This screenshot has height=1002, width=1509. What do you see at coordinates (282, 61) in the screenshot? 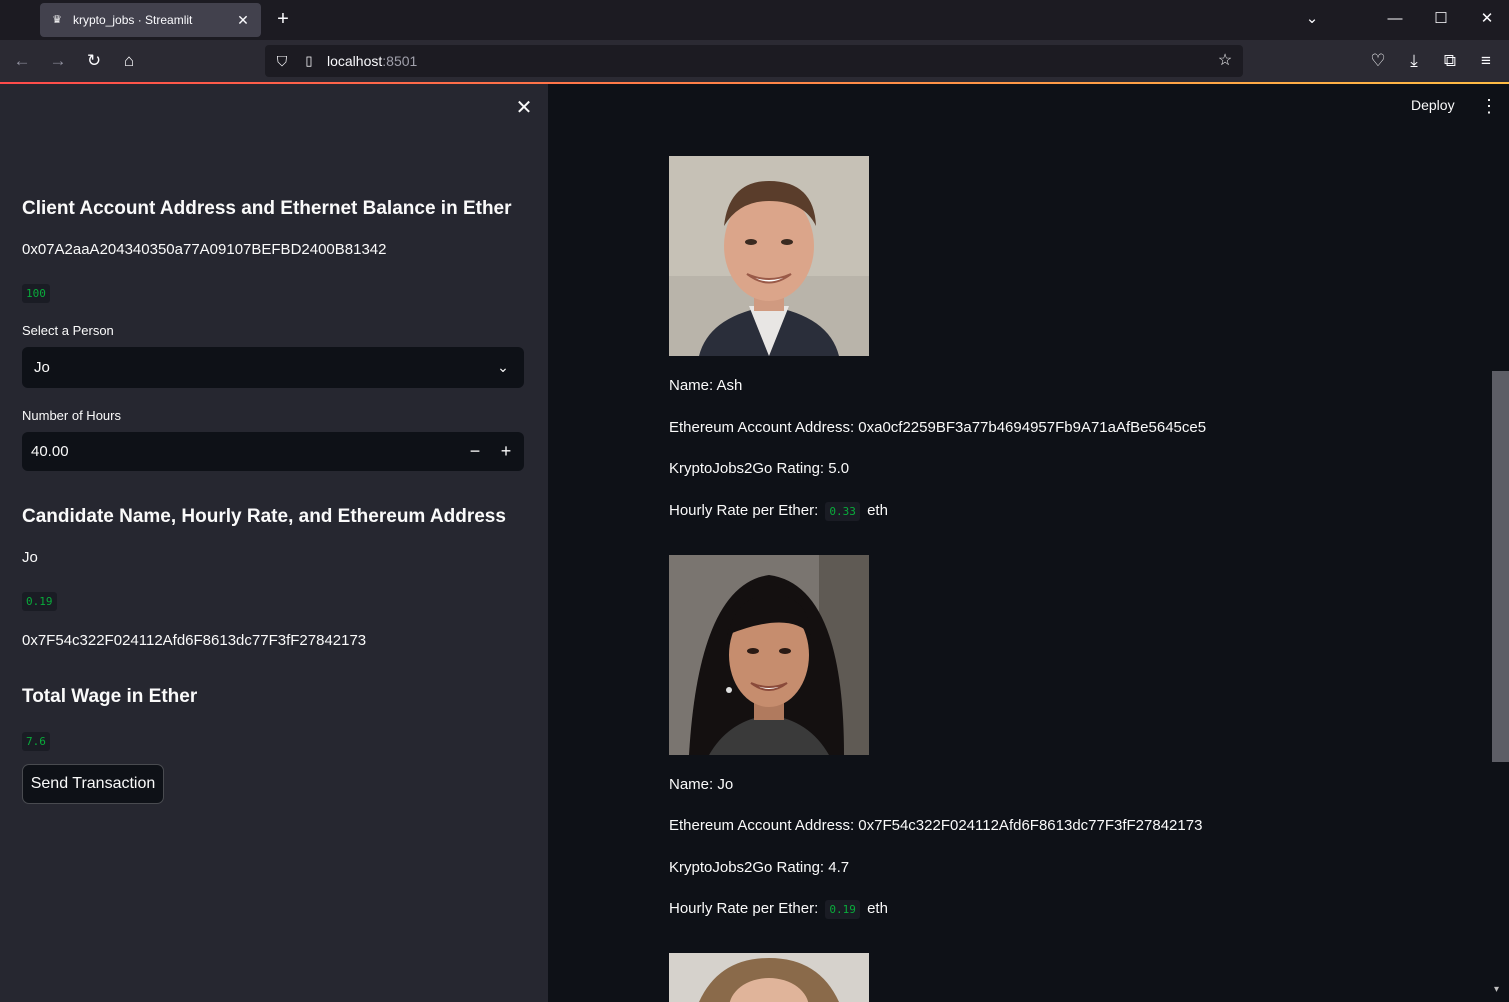
I see `shield-icon: ⛉` at bounding box center [282, 61].